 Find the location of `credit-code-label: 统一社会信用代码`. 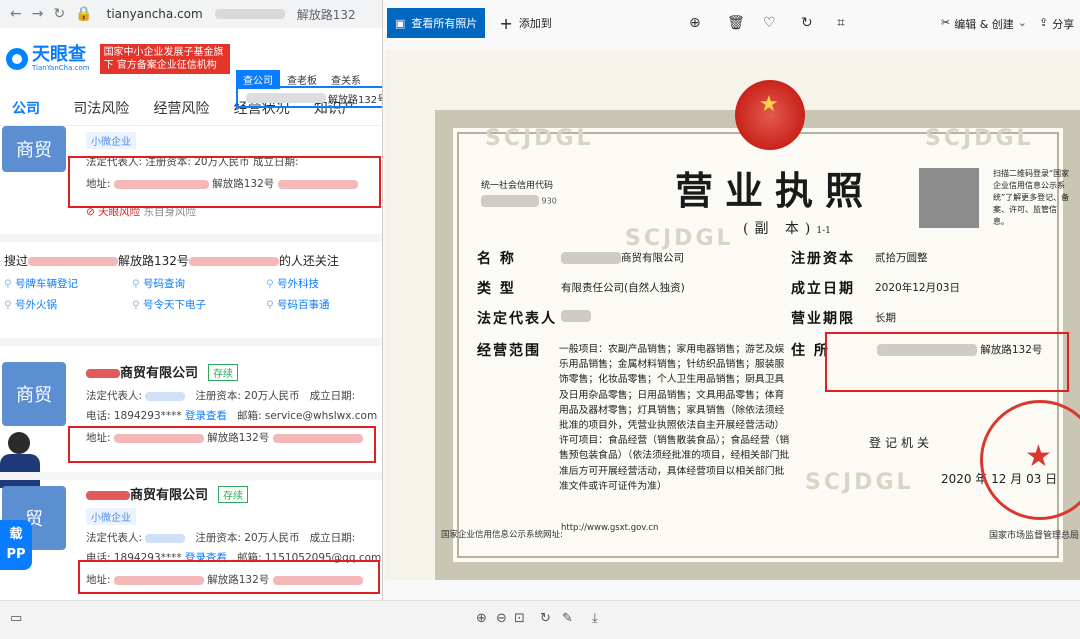

credit-code-label: 统一社会信用代码 is located at coordinates (517, 186).